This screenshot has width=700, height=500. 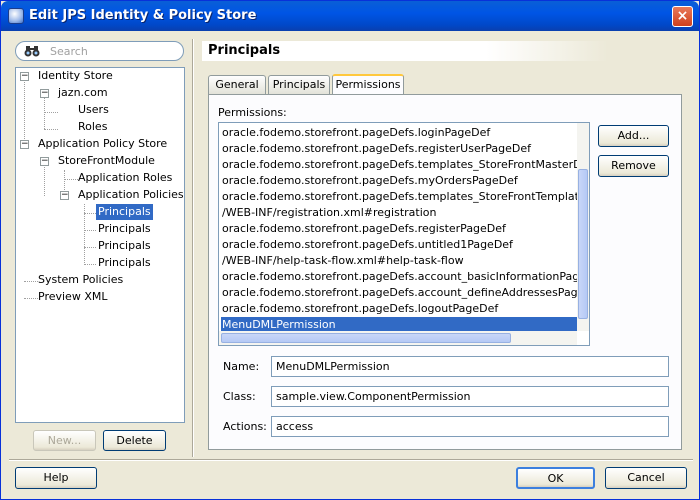 What do you see at coordinates (470, 426) in the screenshot?
I see `actions-field: access` at bounding box center [470, 426].